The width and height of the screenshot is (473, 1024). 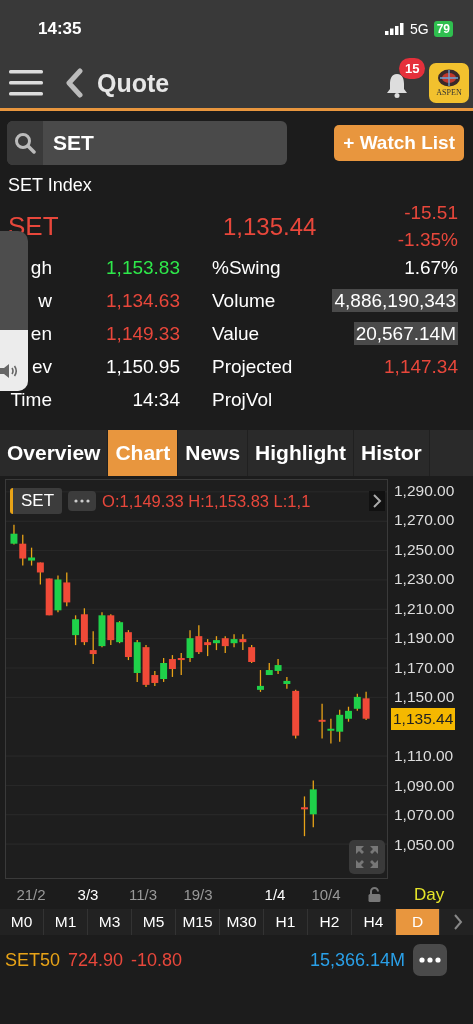 I want to click on expand-icon, so click(x=367, y=857).